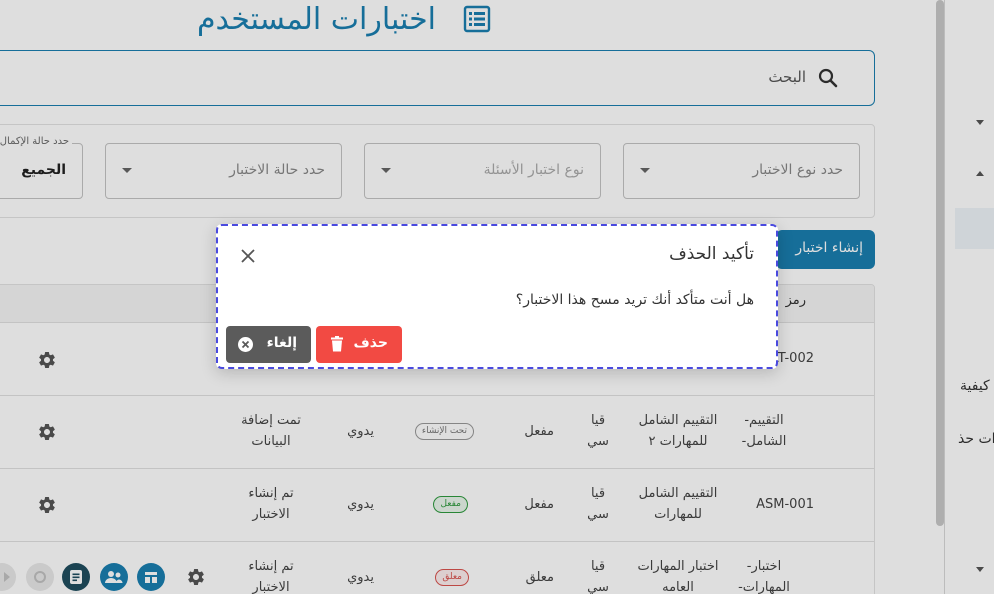 Image resolution: width=994 pixels, height=594 pixels. What do you see at coordinates (281, 343) in the screenshot?
I see `cancel-button-label: إلغاء` at bounding box center [281, 343].